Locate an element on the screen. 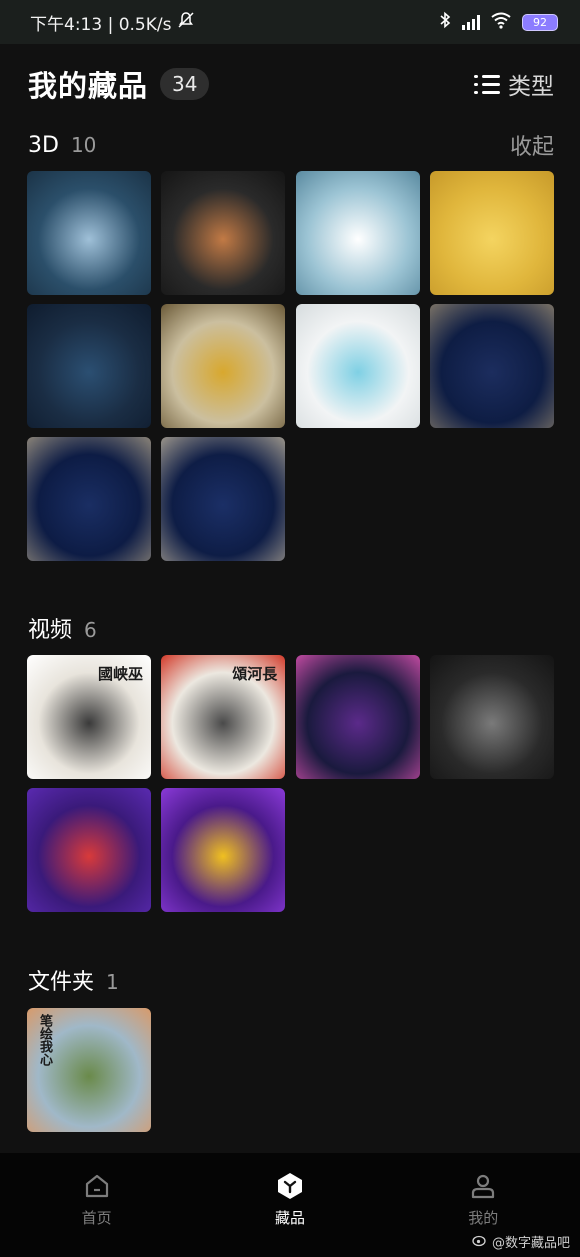 The height and width of the screenshot is (1257, 580). nav-item-collection: 藏品 is located at coordinates (290, 1199).